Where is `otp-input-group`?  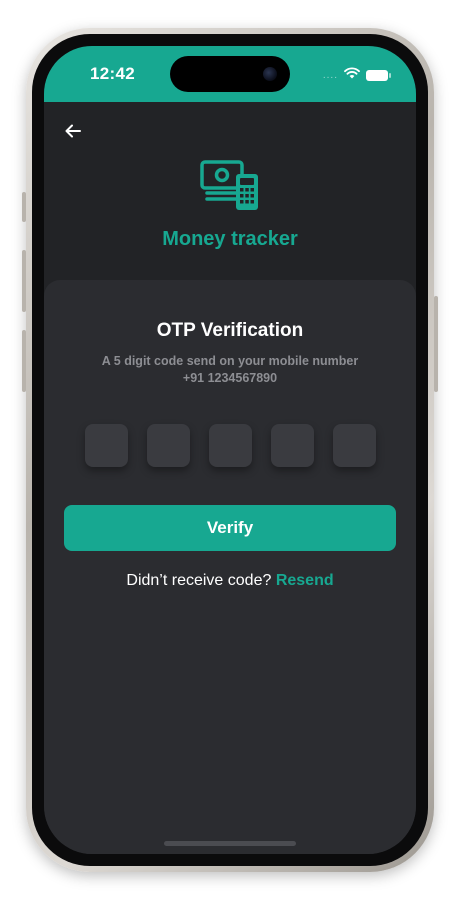
otp-input-group is located at coordinates (230, 445).